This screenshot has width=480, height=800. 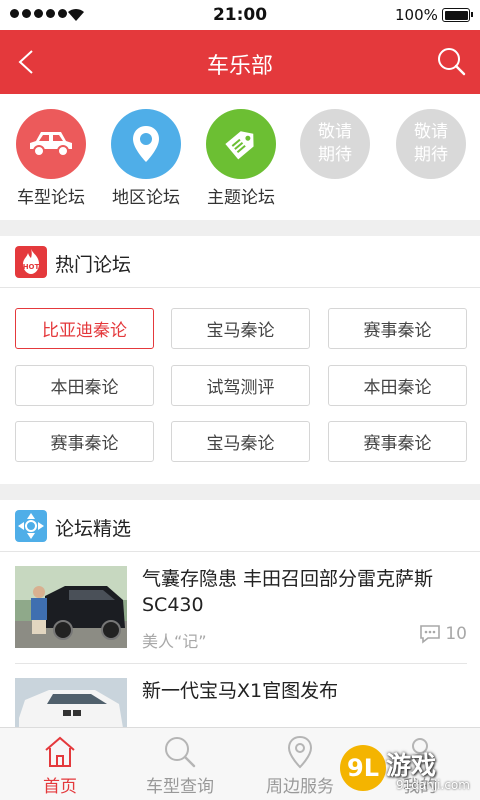 I want to click on tab-car-search: 车型查询, so click(x=180, y=764).